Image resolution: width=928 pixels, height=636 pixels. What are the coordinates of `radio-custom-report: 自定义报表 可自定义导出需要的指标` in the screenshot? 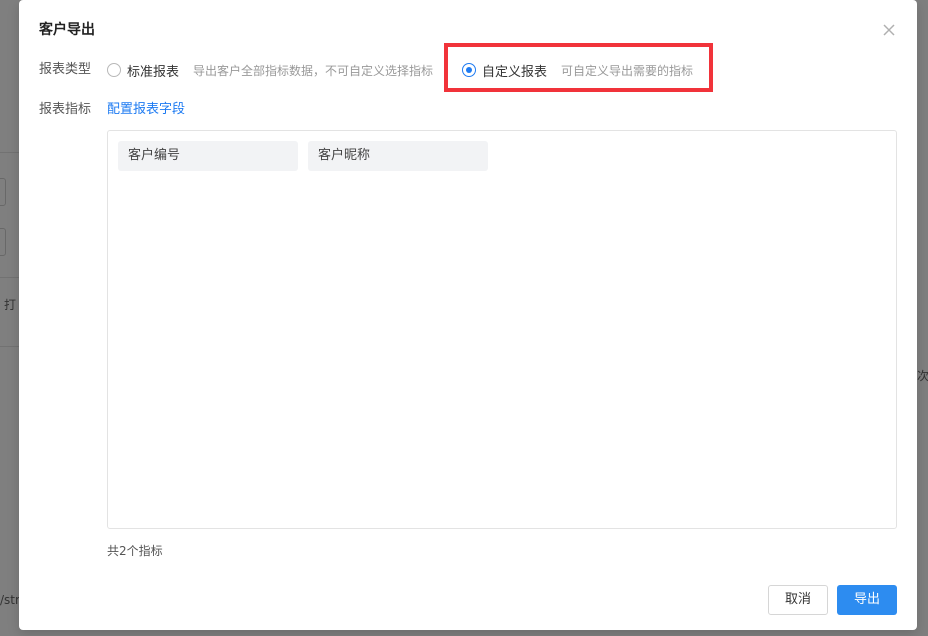 It's located at (577, 70).